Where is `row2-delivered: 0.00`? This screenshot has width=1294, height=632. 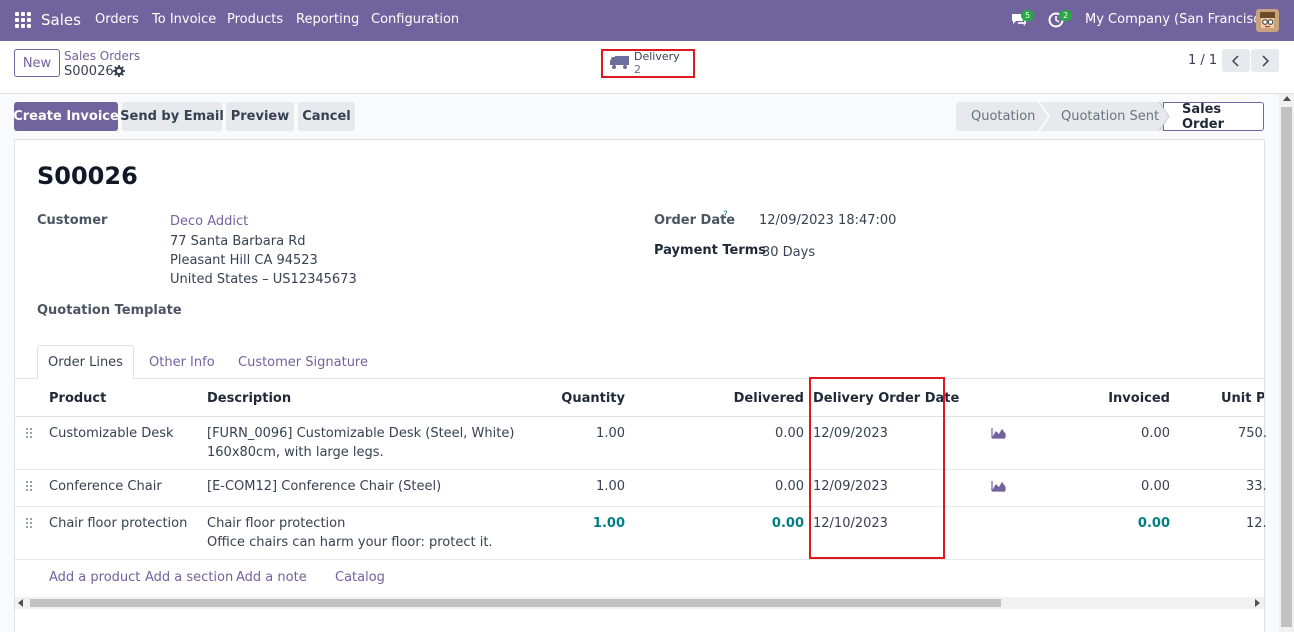 row2-delivered: 0.00 is located at coordinates (762, 486).